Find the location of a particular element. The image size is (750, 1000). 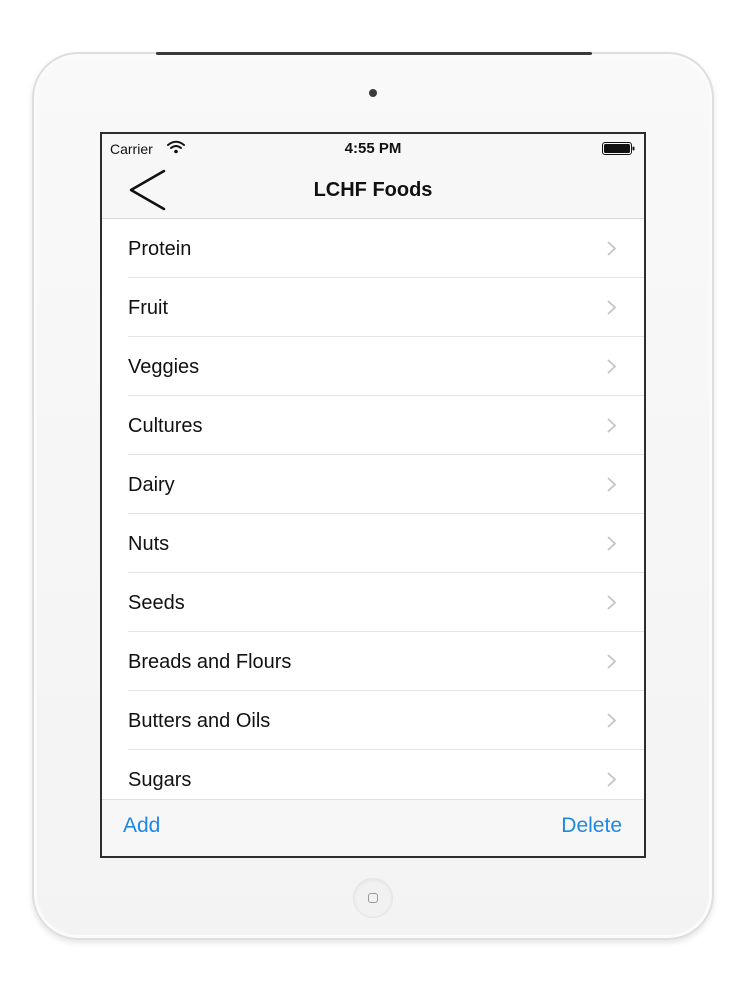

list-item-label: Nuts is located at coordinates (149, 544).